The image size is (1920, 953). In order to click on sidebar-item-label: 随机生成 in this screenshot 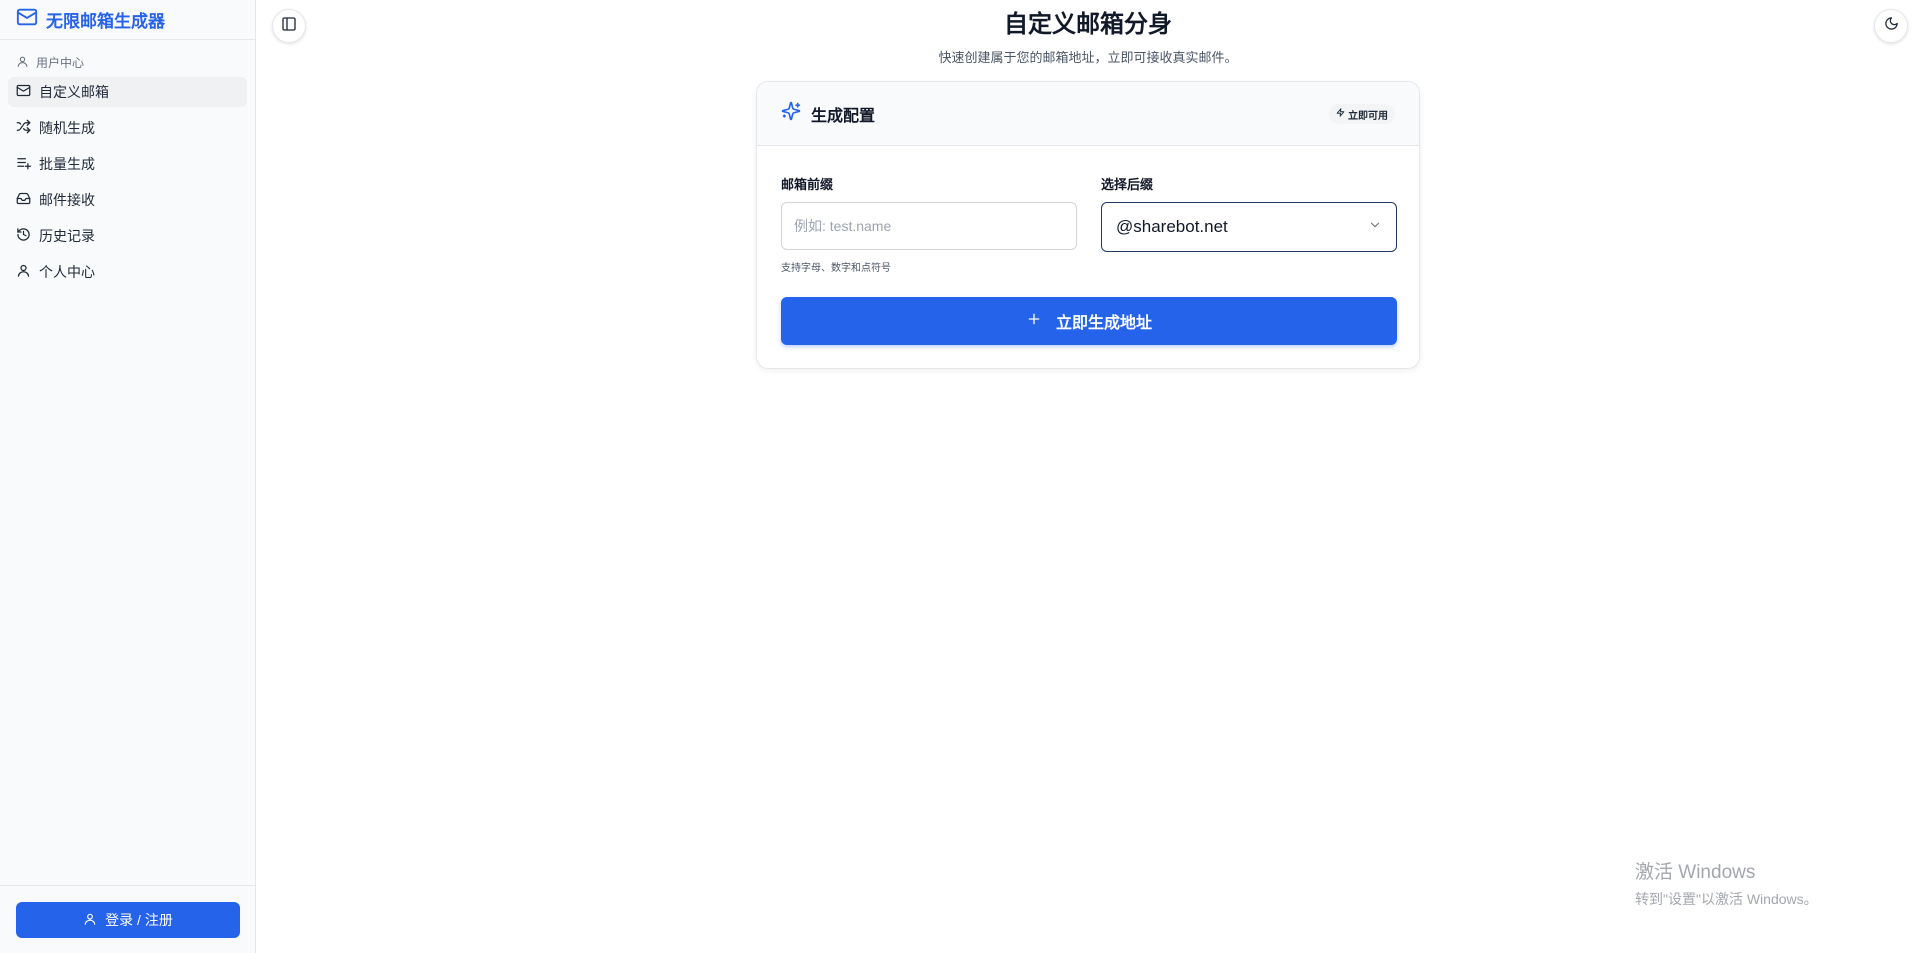, I will do `click(67, 128)`.